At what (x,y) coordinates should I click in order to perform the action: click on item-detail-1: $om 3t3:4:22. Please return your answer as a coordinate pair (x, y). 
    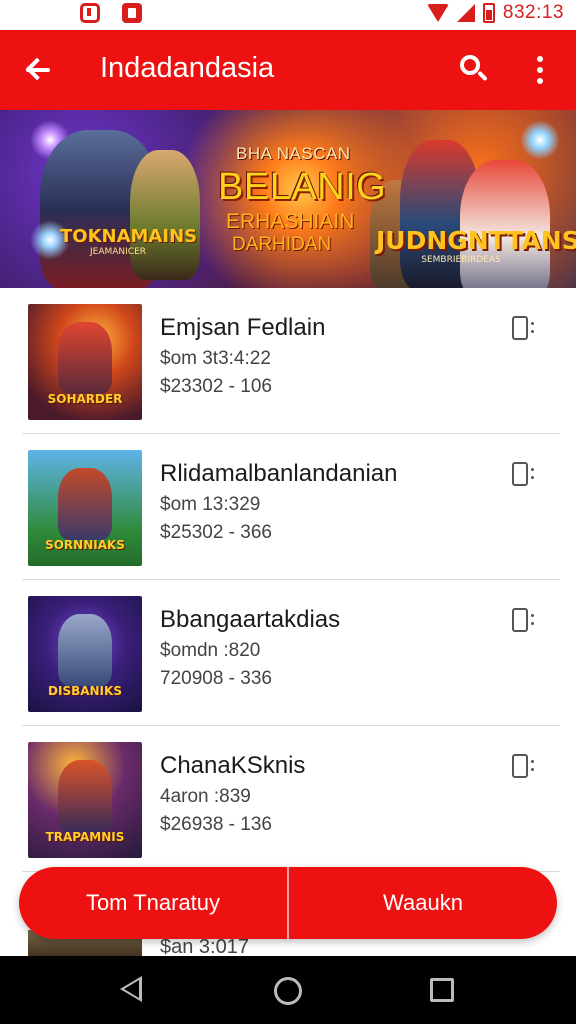
    Looking at the image, I should click on (215, 358).